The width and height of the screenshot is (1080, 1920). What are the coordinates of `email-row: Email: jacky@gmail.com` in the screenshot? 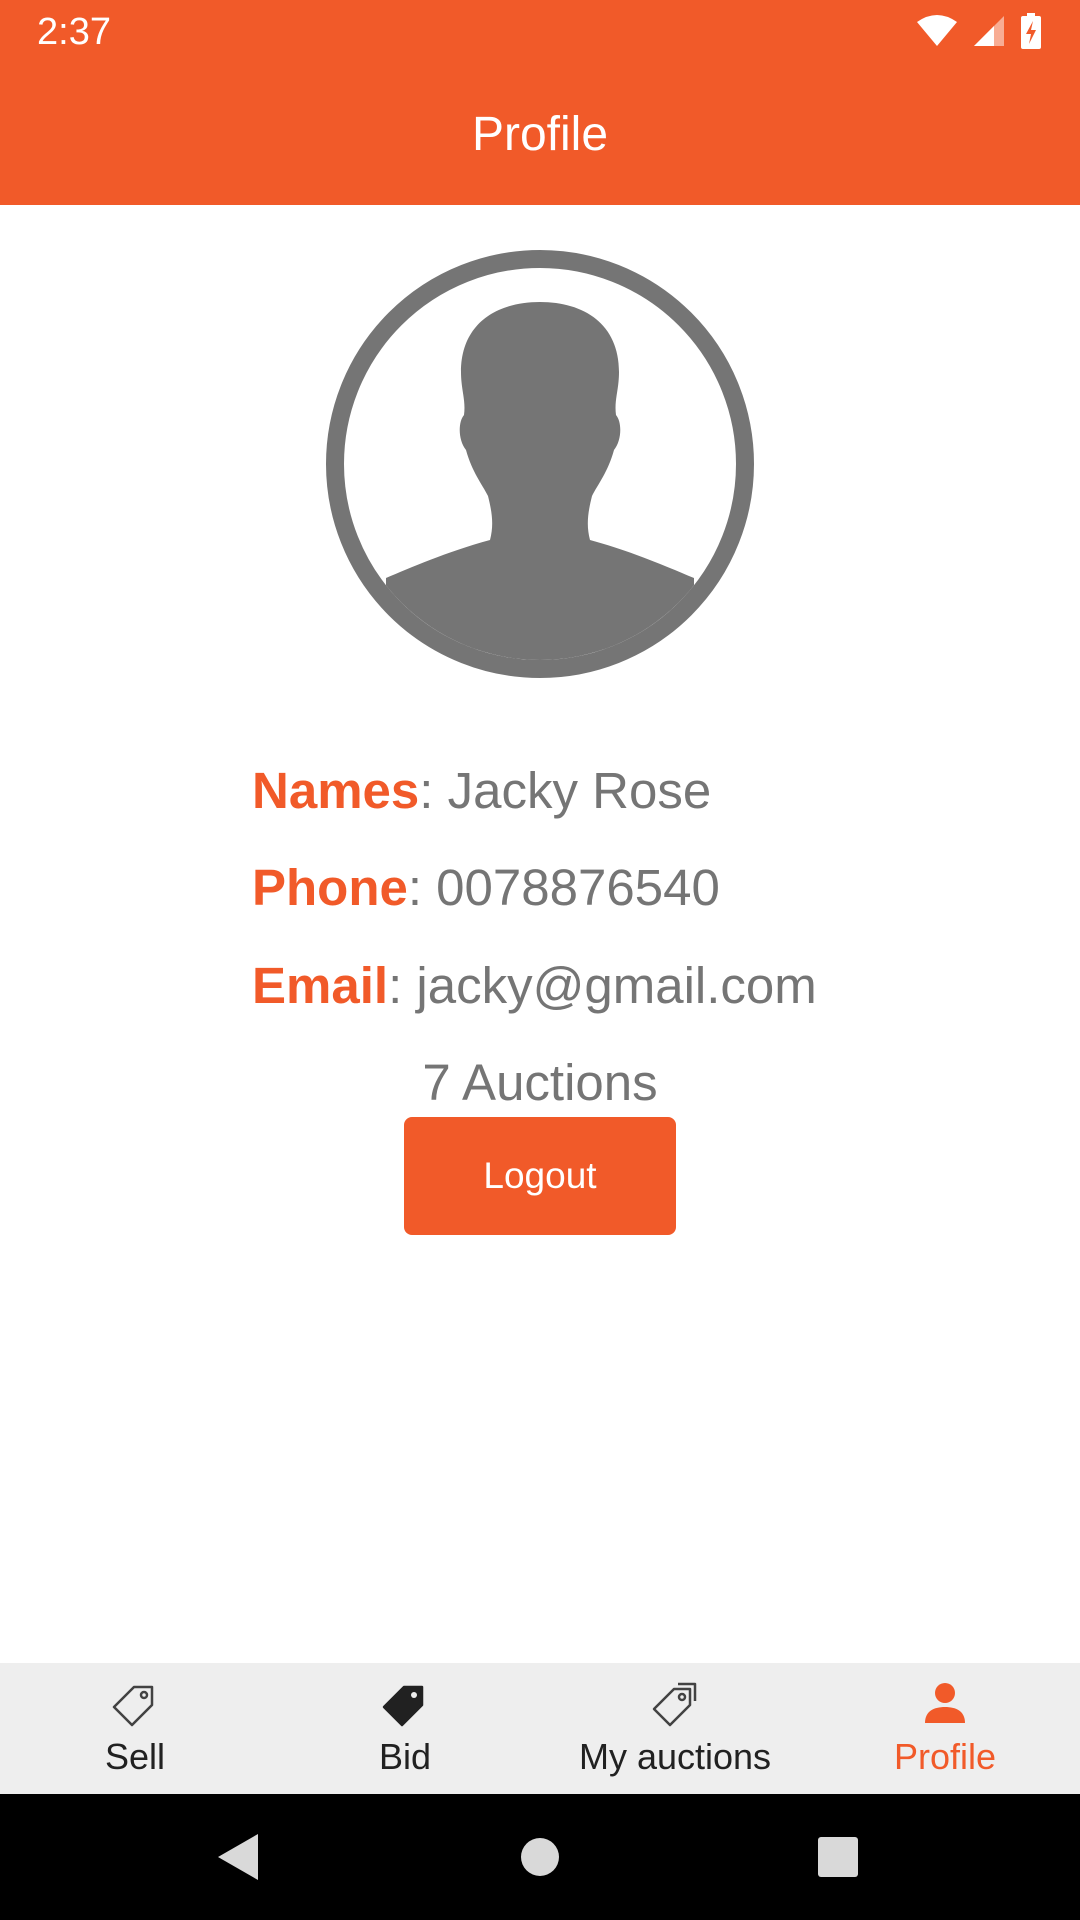 It's located at (534, 986).